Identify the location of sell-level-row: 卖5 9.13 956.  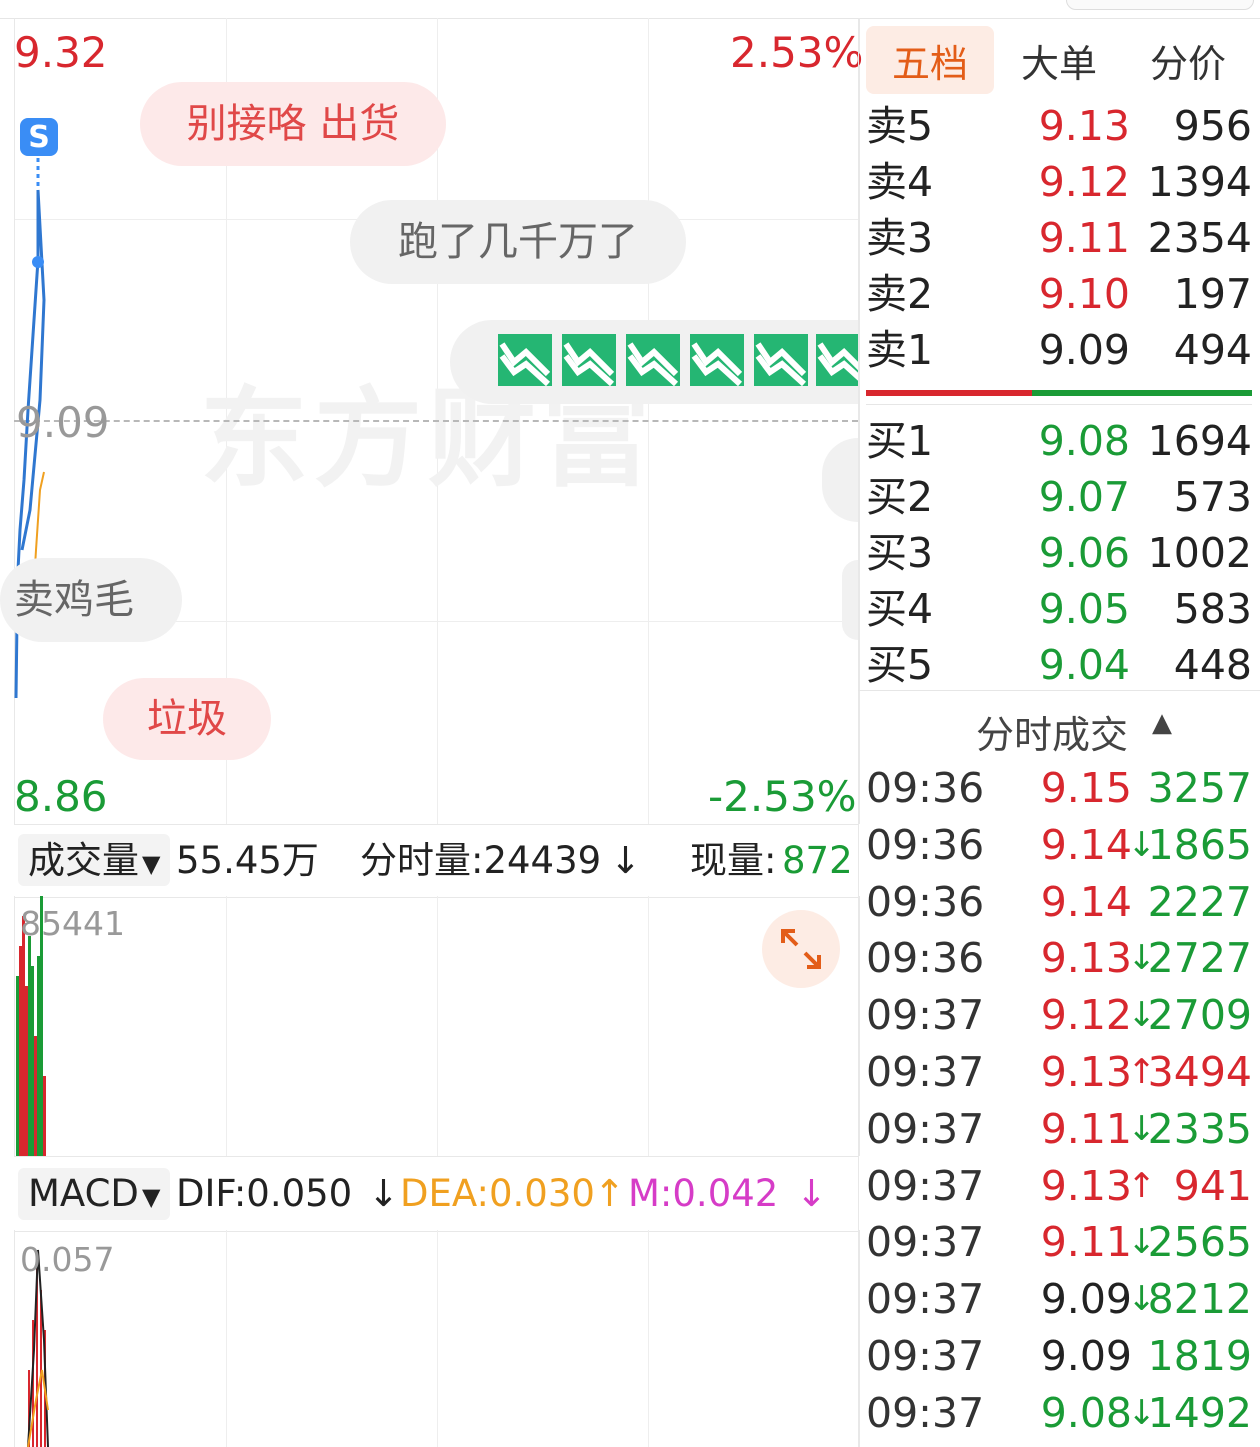
(1059, 126).